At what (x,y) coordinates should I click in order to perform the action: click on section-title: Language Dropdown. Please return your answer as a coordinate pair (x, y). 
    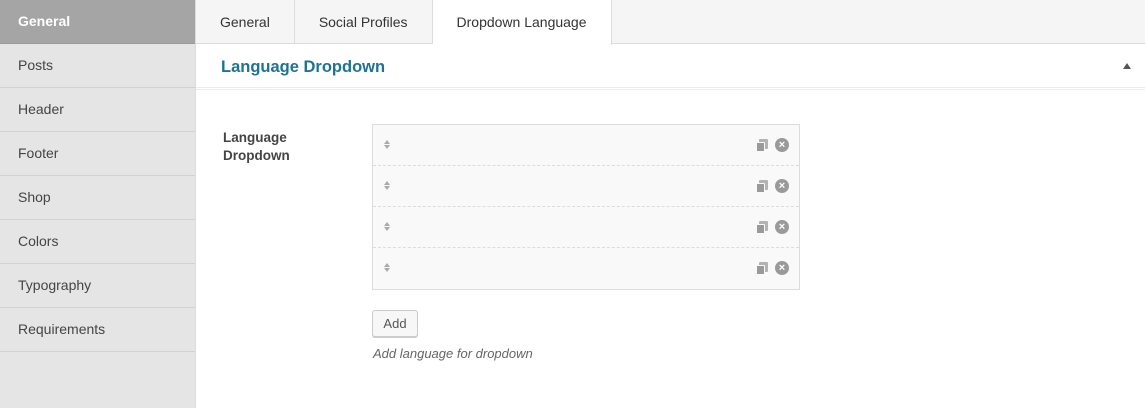
    Looking at the image, I should click on (303, 67).